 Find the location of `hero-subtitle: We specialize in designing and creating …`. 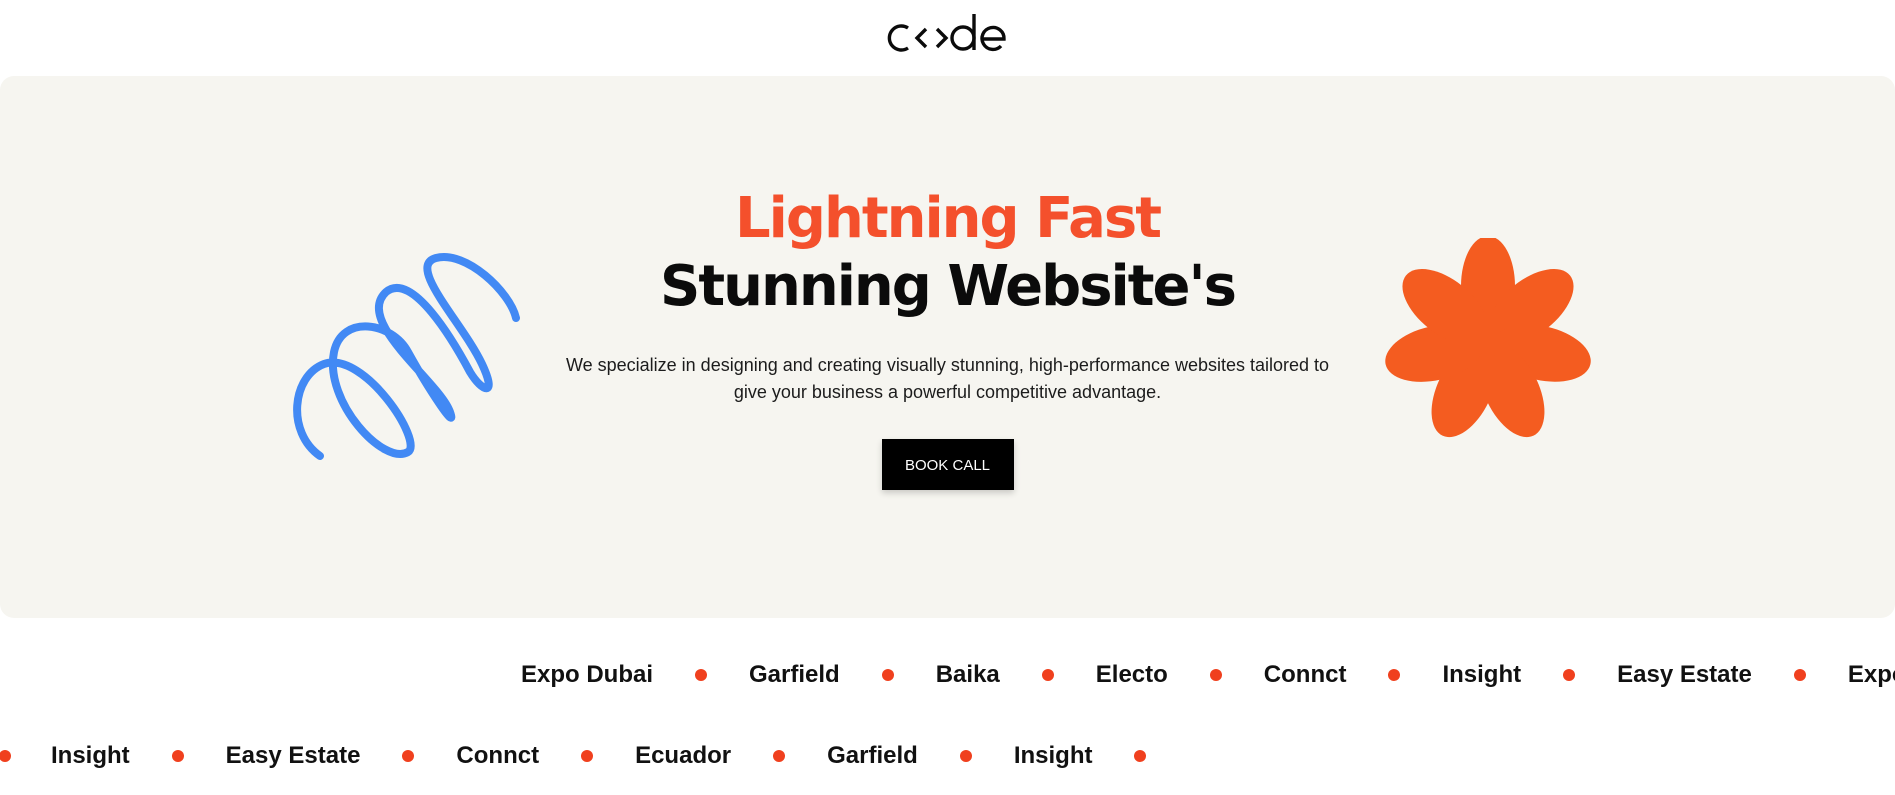

hero-subtitle: We specialize in designing and creating … is located at coordinates (947, 378).